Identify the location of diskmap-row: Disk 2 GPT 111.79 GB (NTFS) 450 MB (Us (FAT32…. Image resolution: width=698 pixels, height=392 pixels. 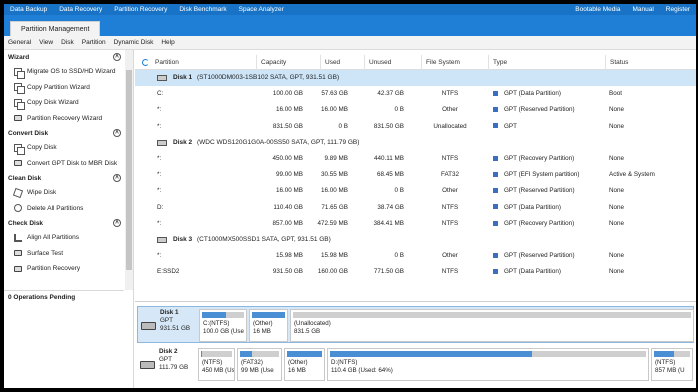
(415, 364).